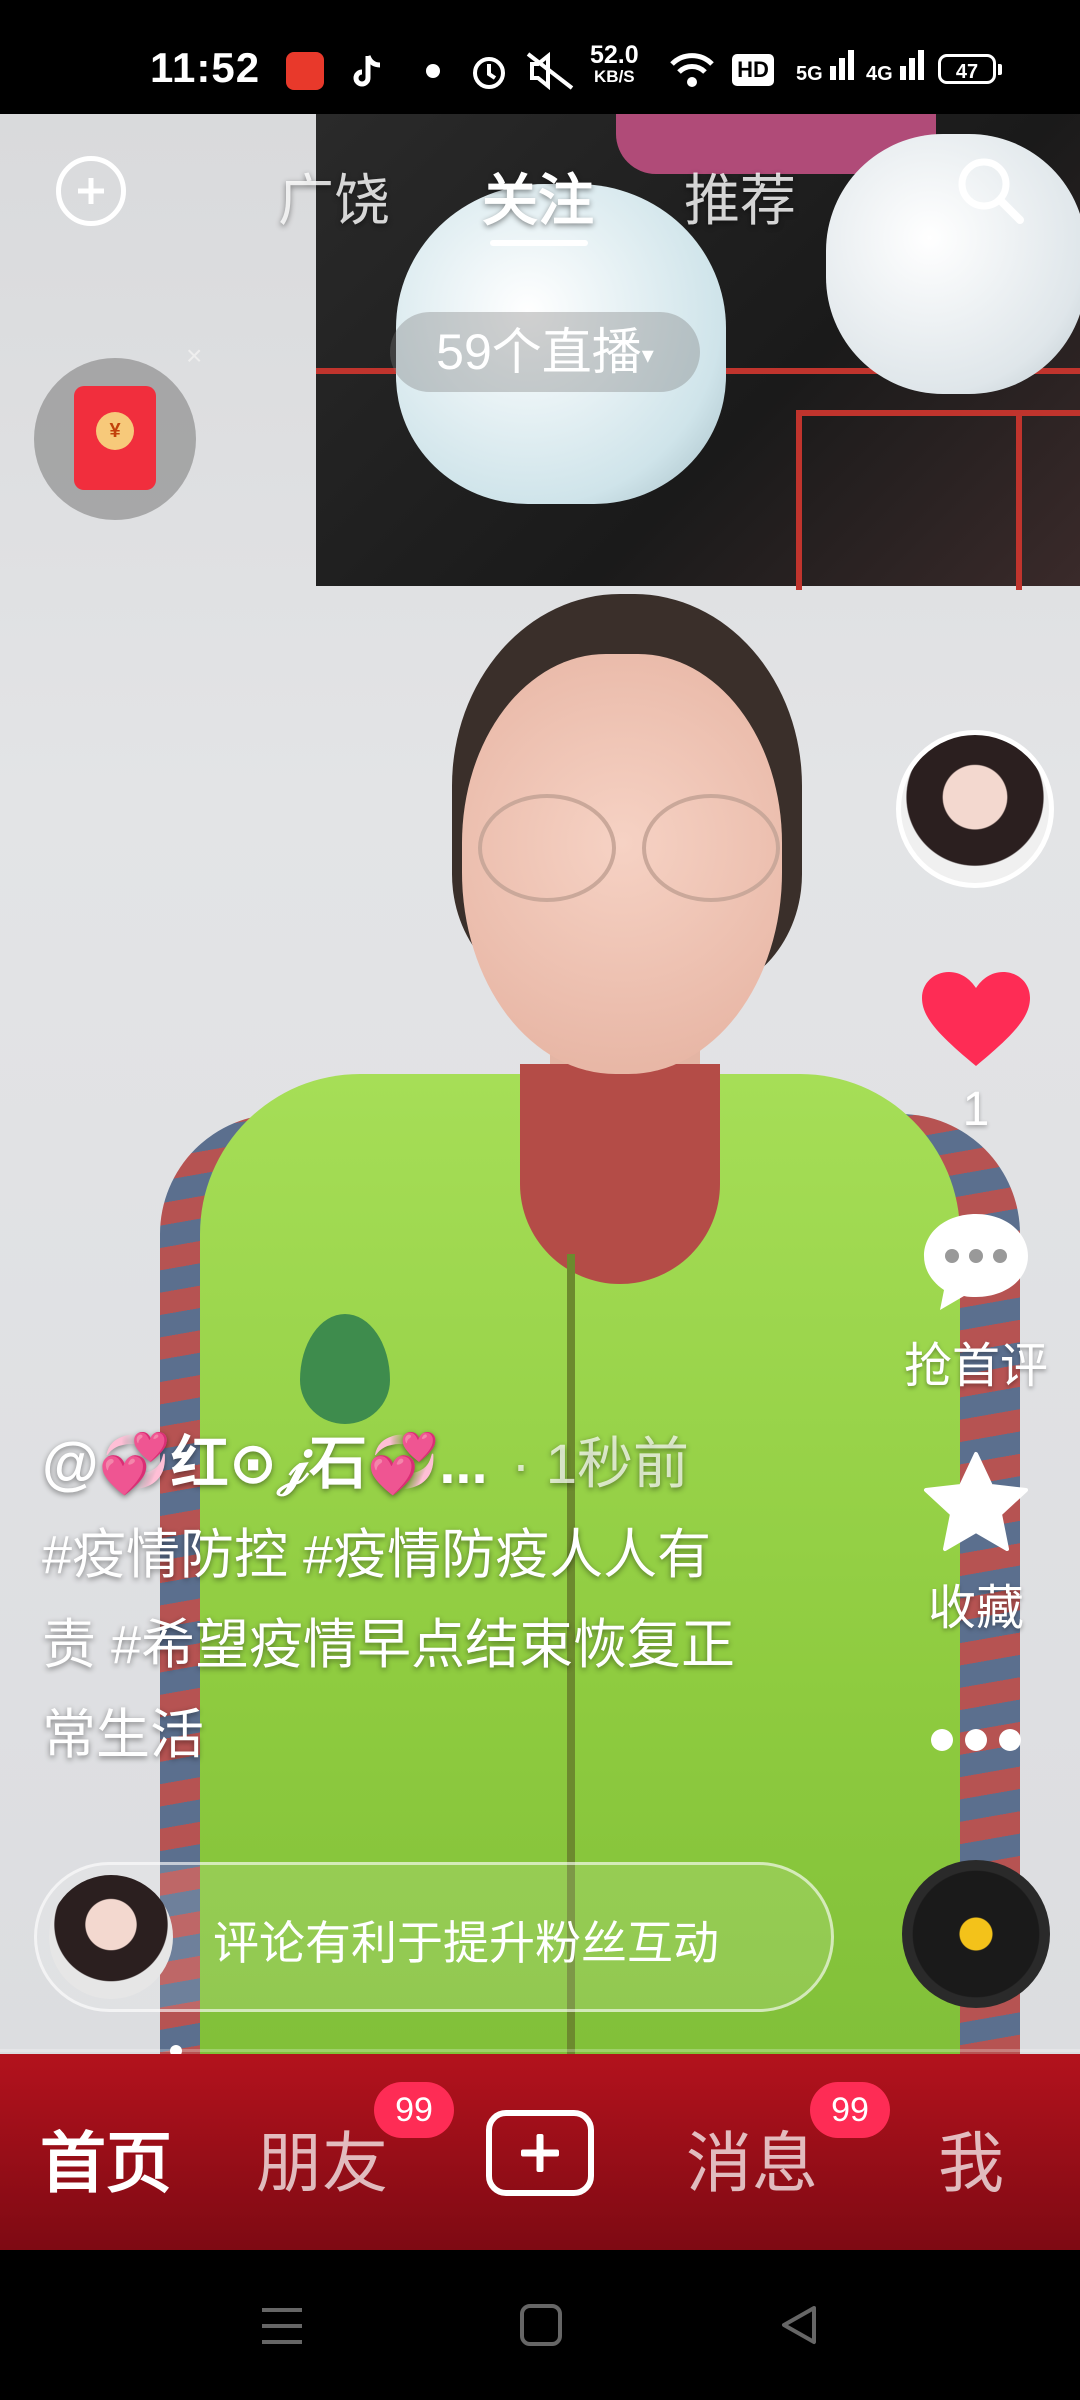 This screenshot has height=2400, width=1080. What do you see at coordinates (334, 196) in the screenshot?
I see `tab-local: 广饶` at bounding box center [334, 196].